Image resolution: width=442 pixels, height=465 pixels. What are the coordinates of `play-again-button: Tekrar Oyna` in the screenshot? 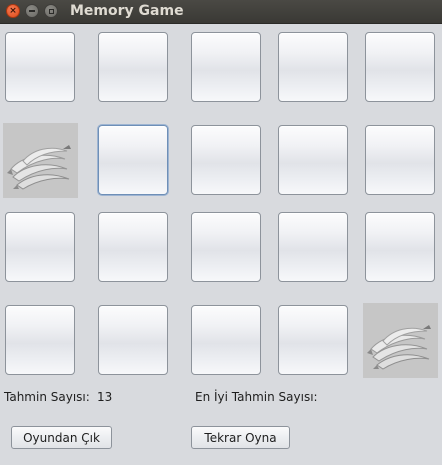 It's located at (240, 437).